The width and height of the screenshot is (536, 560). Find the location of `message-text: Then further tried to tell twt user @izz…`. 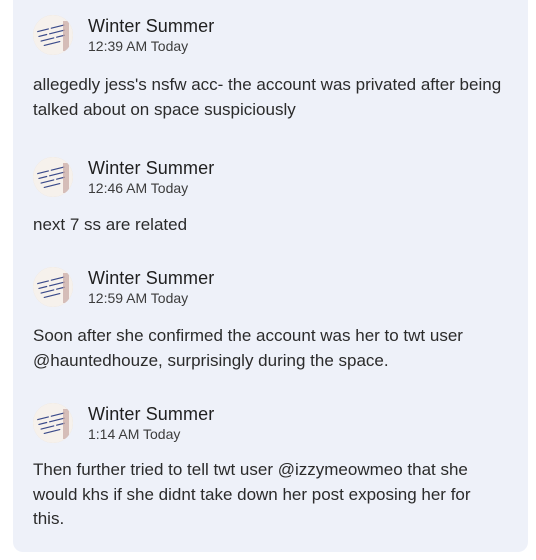

message-text: Then further tried to tell twt user @izz… is located at coordinates (252, 494).